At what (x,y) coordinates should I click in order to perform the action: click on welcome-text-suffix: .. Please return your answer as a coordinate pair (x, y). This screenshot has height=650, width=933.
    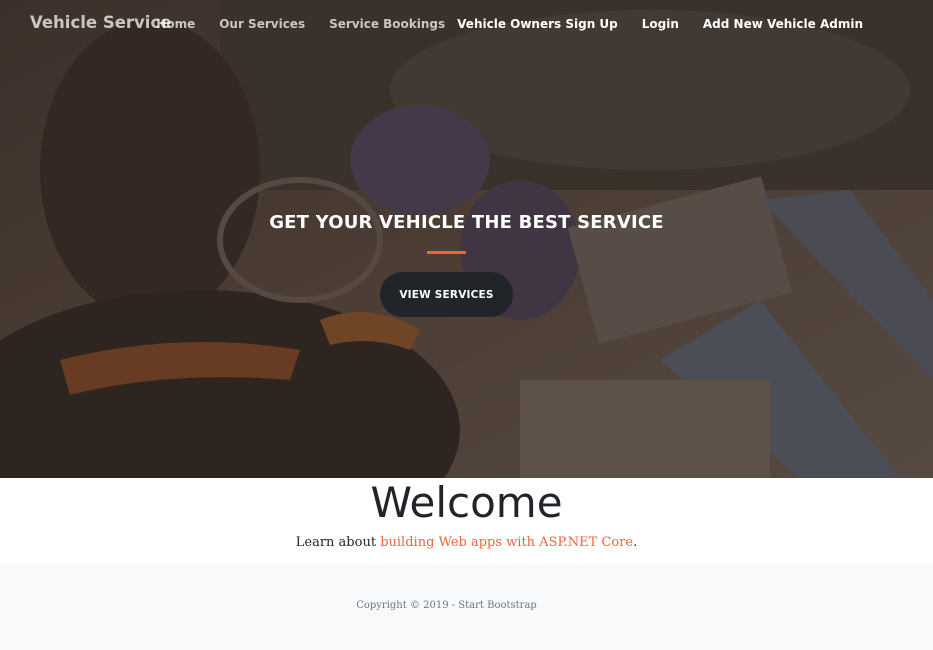
    Looking at the image, I should click on (635, 542).